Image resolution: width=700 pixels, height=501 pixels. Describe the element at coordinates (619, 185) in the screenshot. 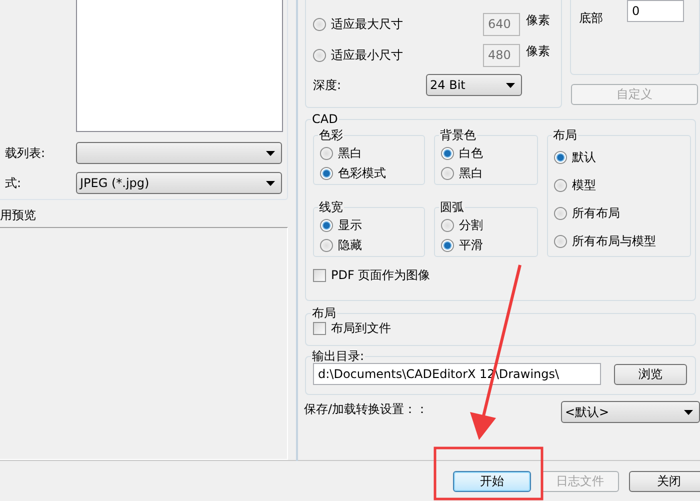

I see `radio-button: 模型` at that location.